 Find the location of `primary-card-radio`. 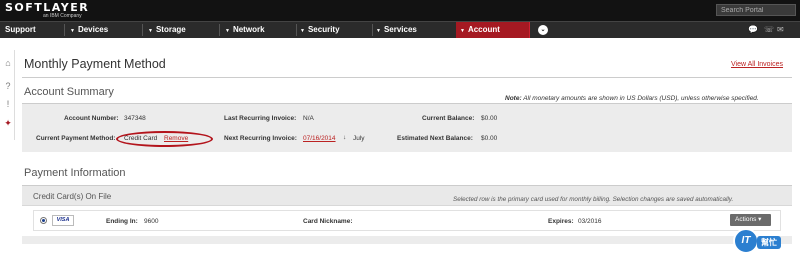

primary-card-radio is located at coordinates (43, 220).